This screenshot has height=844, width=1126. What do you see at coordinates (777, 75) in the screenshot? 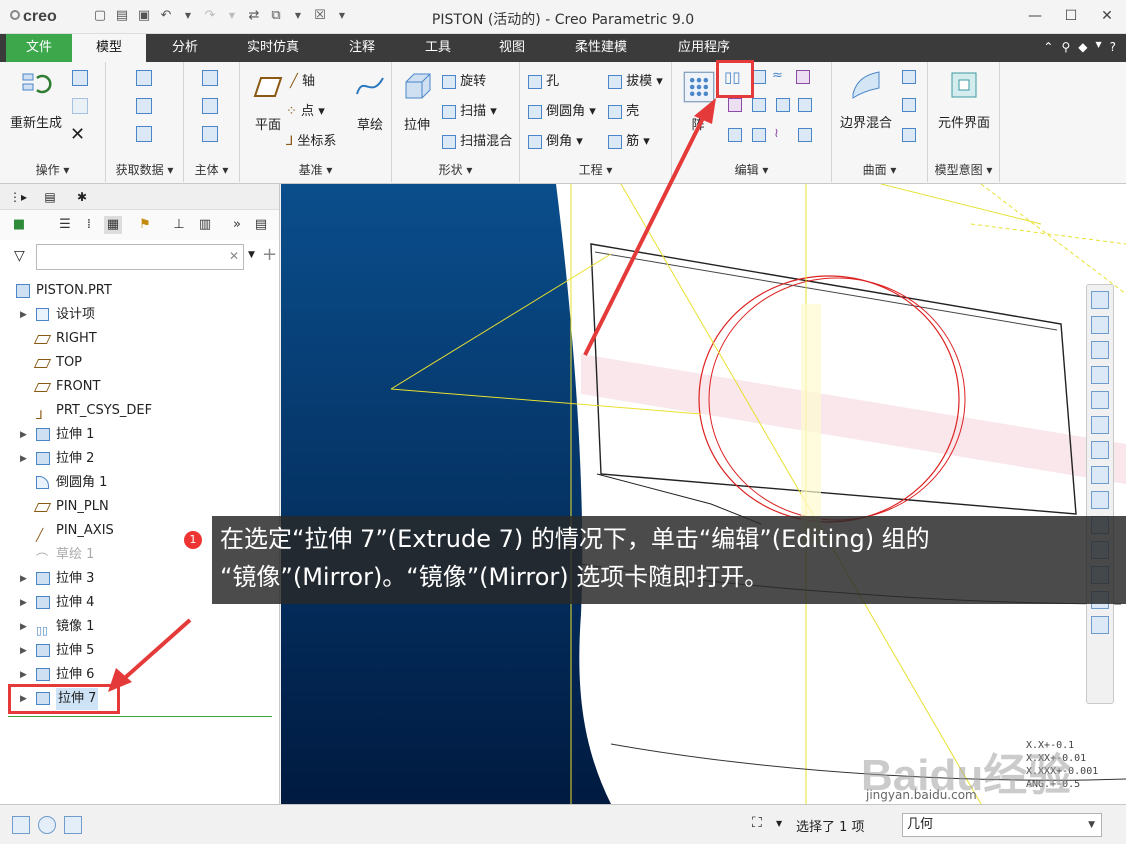
I see `trim-icon: ≈` at bounding box center [777, 75].